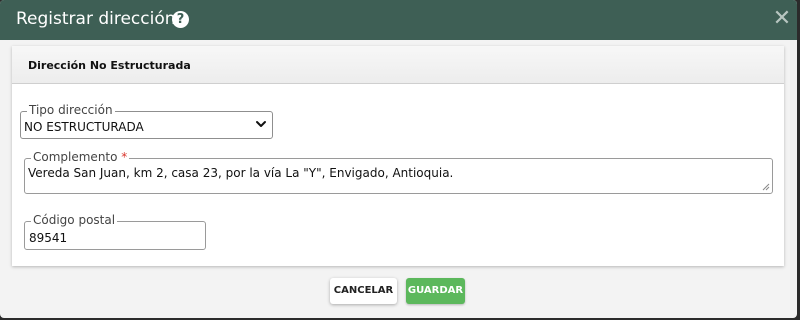 Image resolution: width=800 pixels, height=320 pixels. What do you see at coordinates (782, 19) in the screenshot?
I see `close-icon: ✕` at bounding box center [782, 19].